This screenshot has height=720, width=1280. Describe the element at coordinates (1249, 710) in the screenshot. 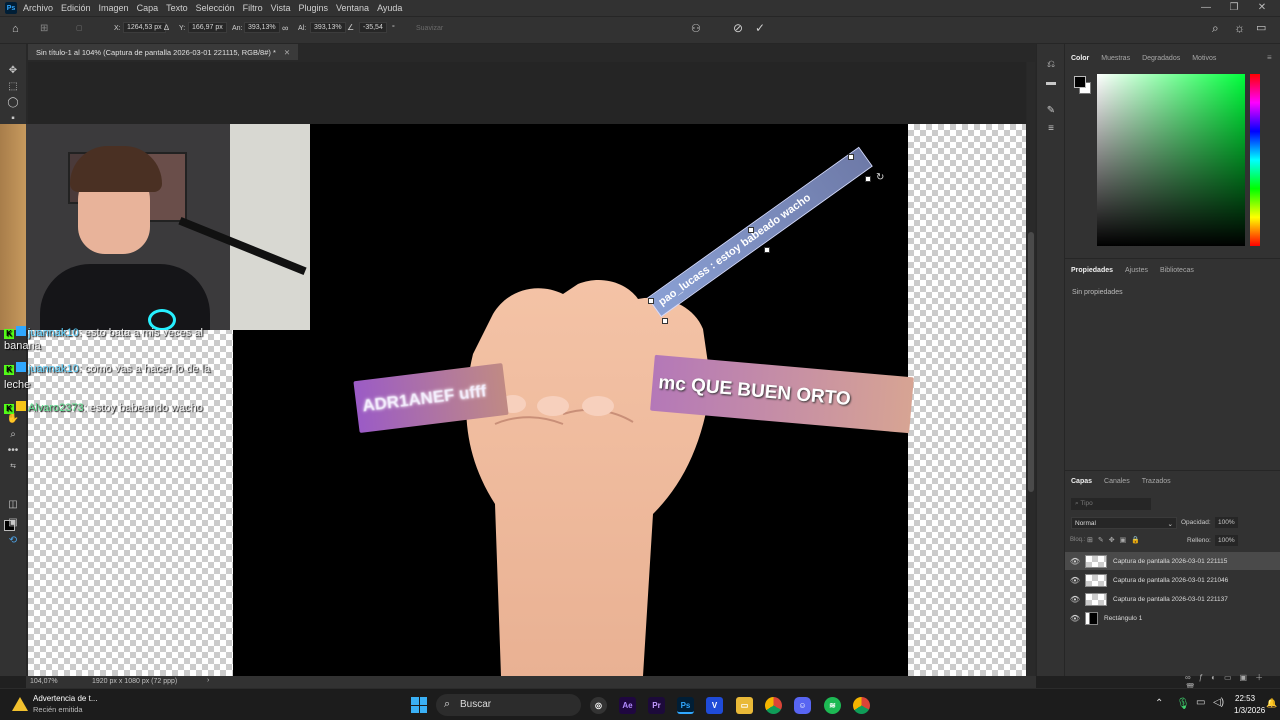

I see `clock-date: 1/3/2026` at that location.